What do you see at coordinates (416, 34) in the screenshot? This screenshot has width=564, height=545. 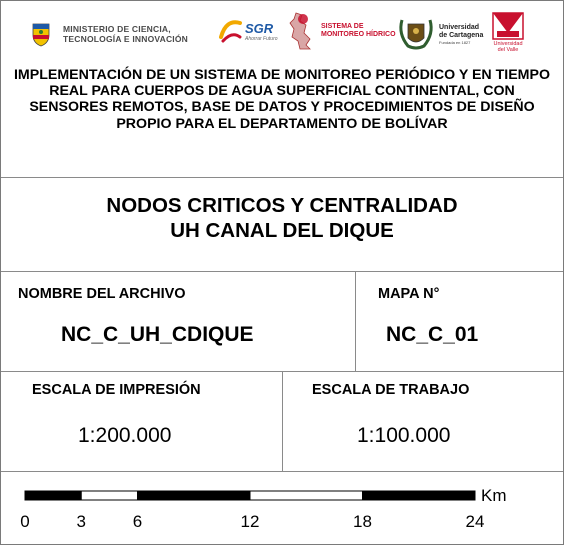 I see `udc-crest-icon` at bounding box center [416, 34].